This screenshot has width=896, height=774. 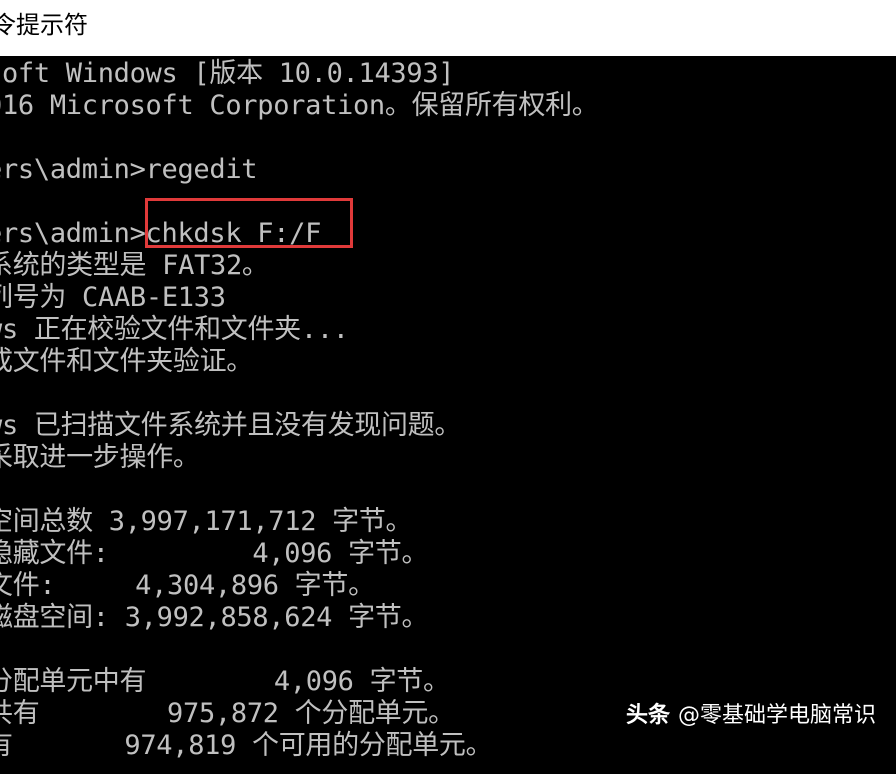 I want to click on watermark: 头条 @零基础学电脑常识, so click(x=737, y=716).